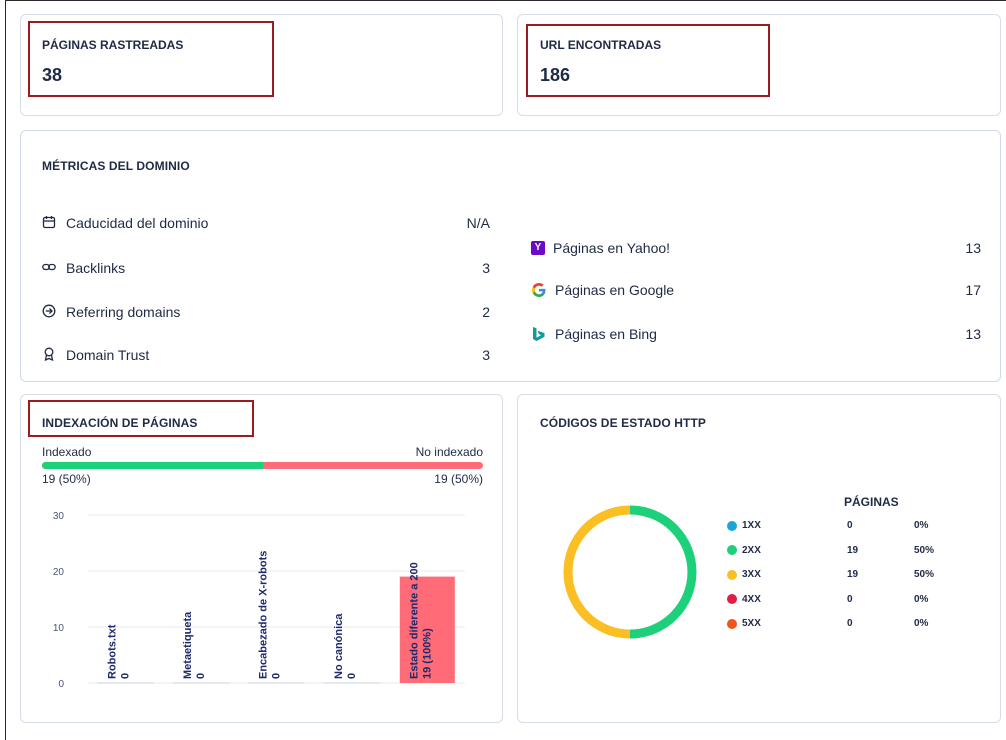 This screenshot has width=1006, height=740. I want to click on status-code-label: 1XX, so click(751, 525).